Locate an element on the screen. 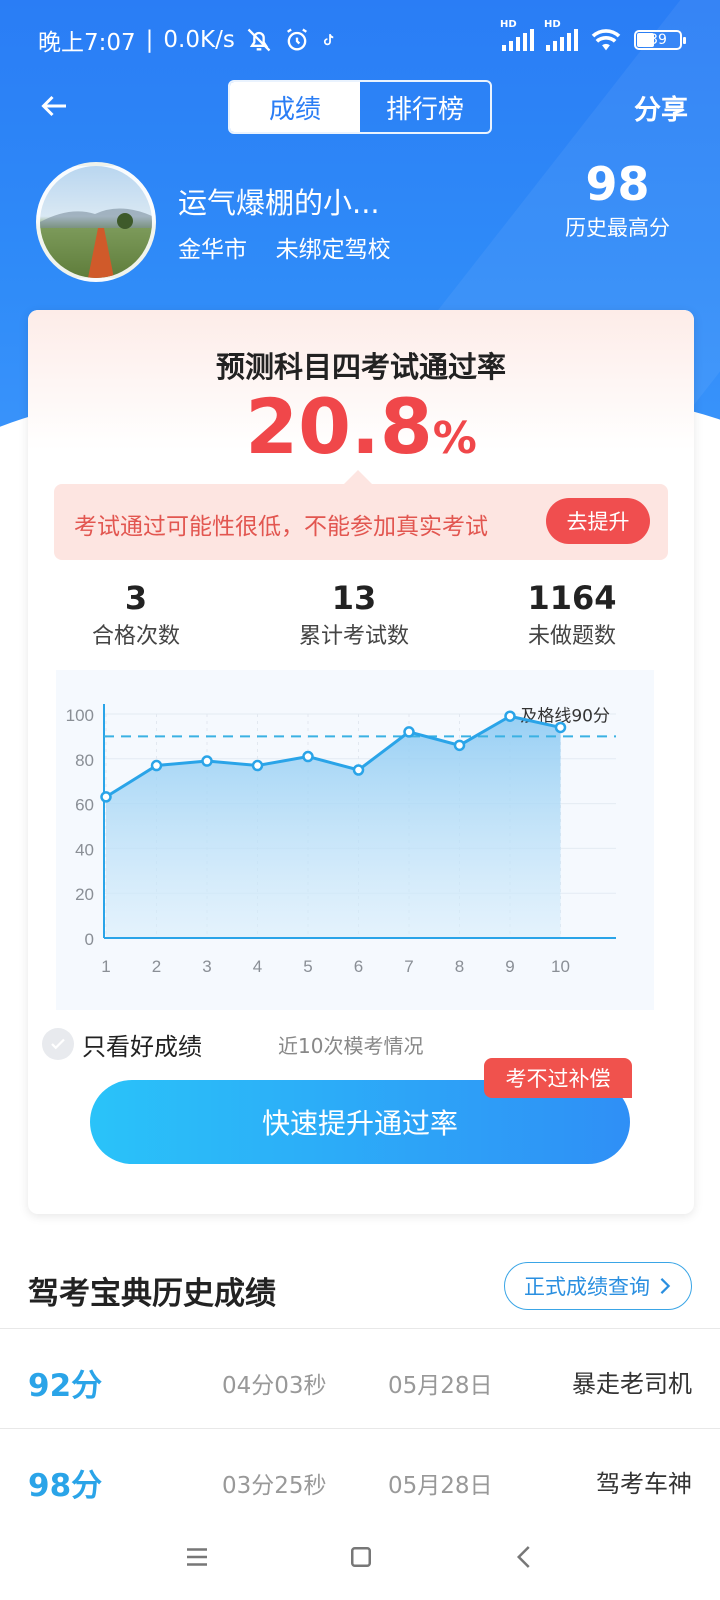 The height and width of the screenshot is (1600, 720). back-icon is located at coordinates (525, 1557).